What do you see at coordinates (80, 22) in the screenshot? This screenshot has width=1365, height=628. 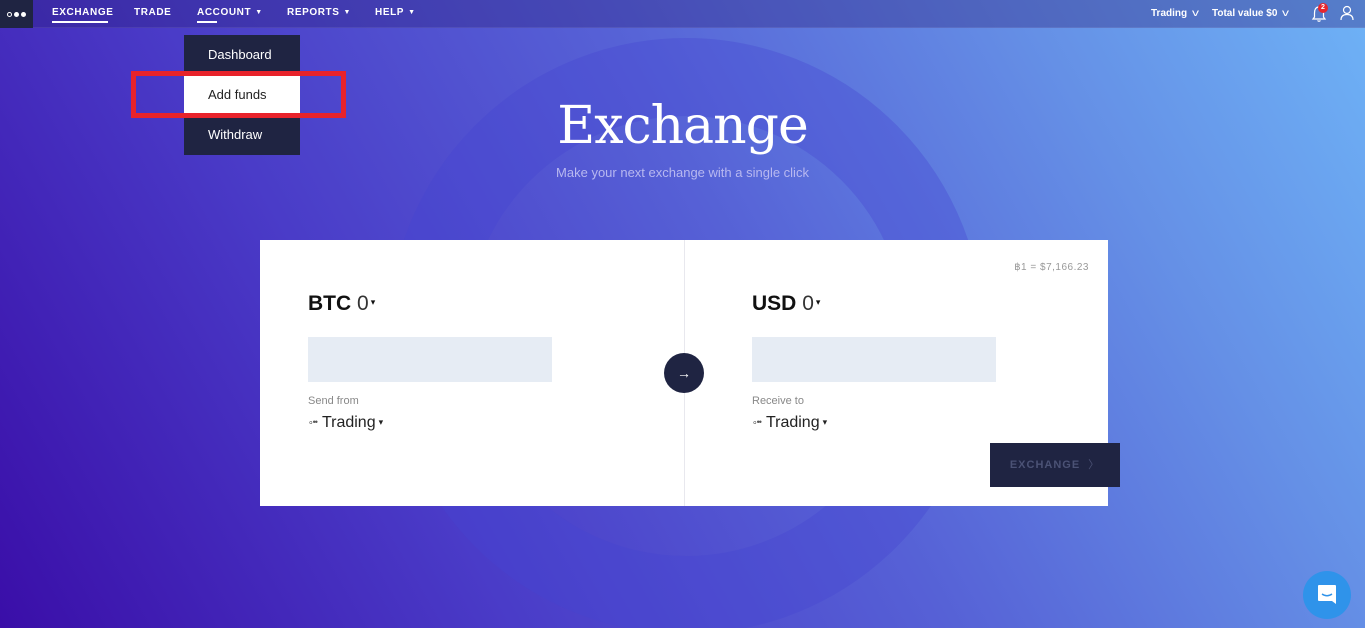 I see `active-underline` at bounding box center [80, 22].